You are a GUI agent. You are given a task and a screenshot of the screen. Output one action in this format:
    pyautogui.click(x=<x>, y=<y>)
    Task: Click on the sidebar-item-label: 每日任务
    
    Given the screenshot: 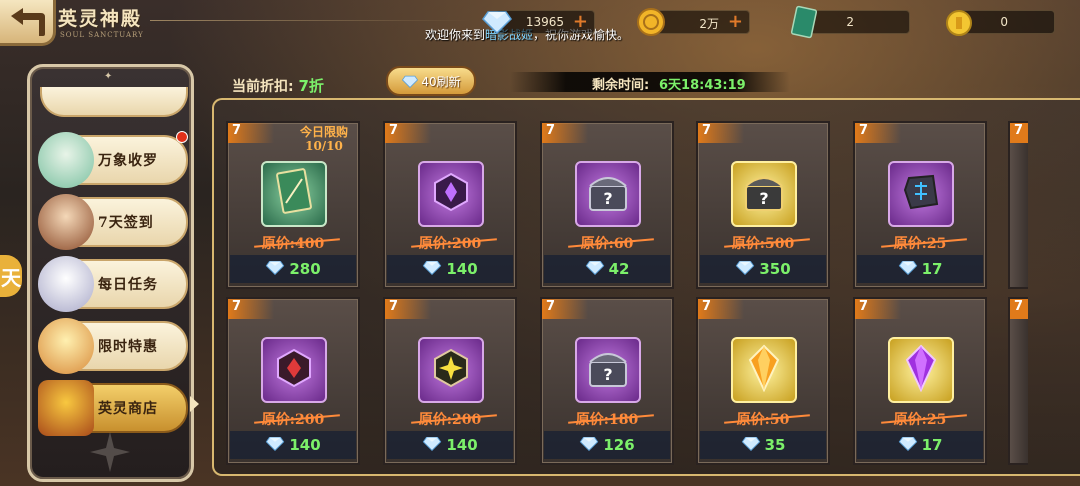 What is the action you would take?
    pyautogui.click(x=128, y=285)
    